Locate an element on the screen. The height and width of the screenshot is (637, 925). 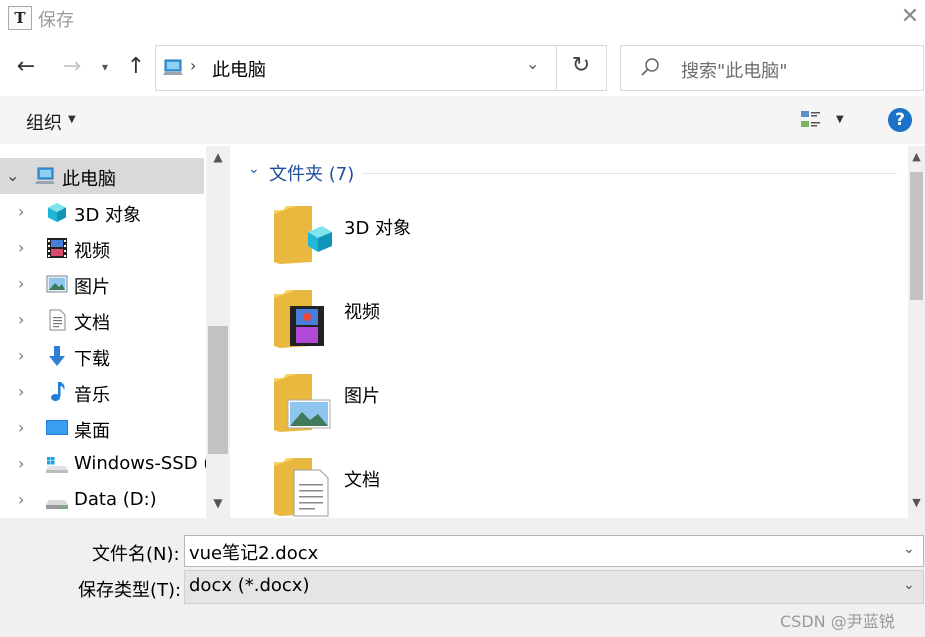
organize-caret-icon: ▼ is located at coordinates (72, 119).